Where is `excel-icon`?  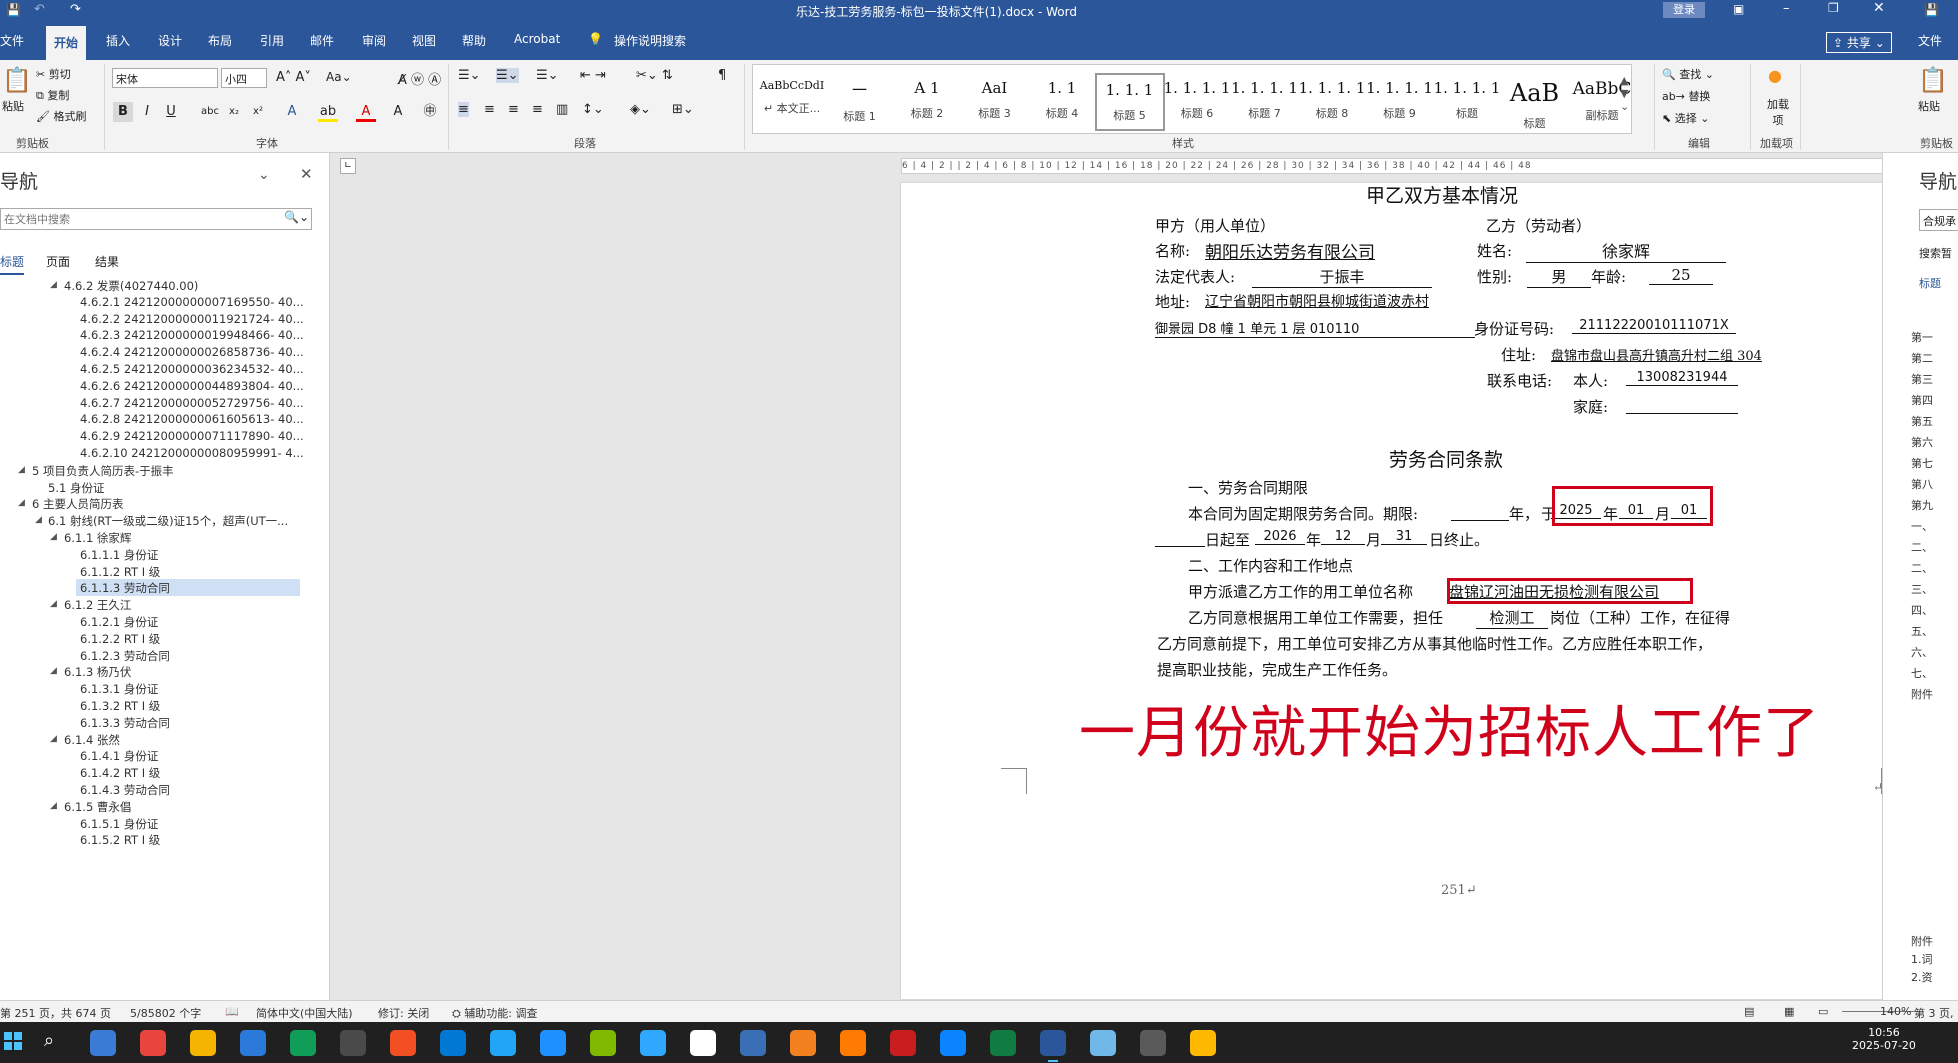
excel-icon is located at coordinates (1003, 1043).